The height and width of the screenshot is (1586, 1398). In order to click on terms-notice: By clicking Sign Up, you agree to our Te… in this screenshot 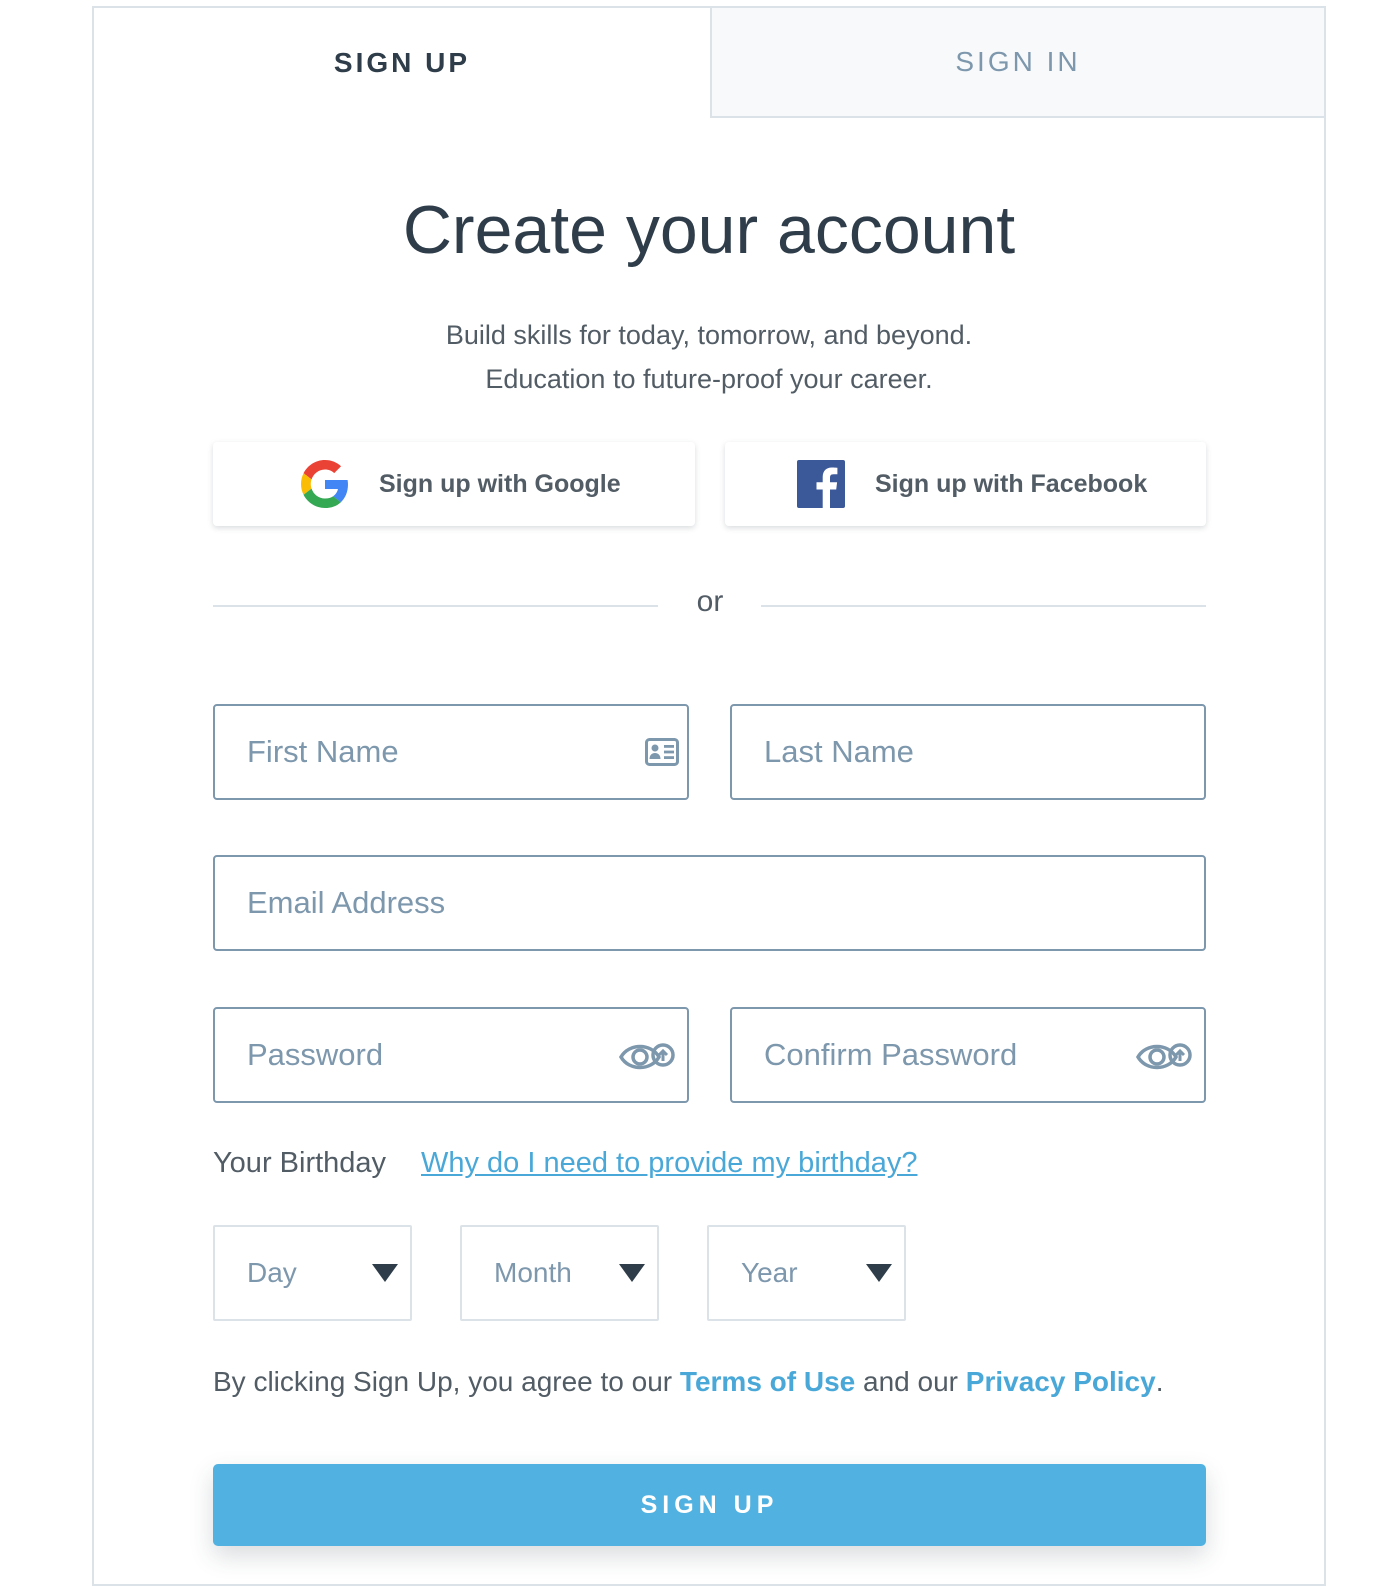, I will do `click(688, 1382)`.